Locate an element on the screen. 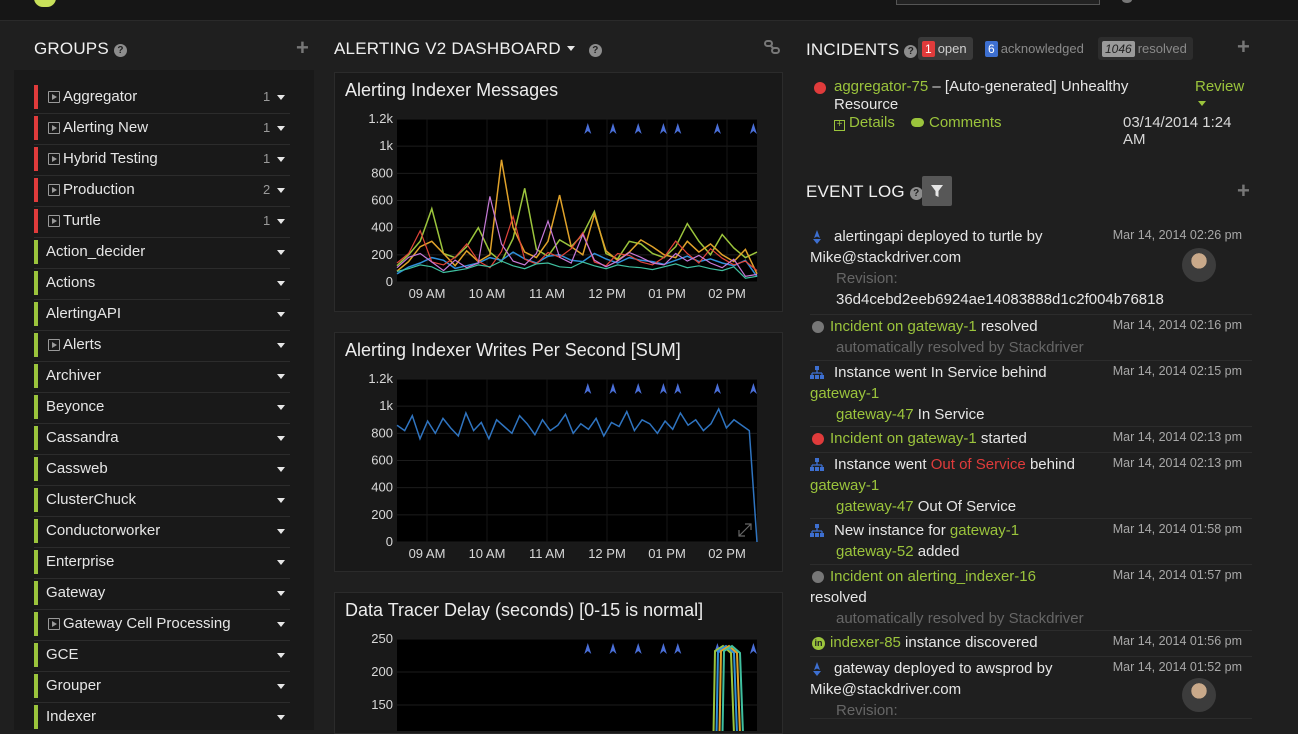 This screenshot has height=734, width=1298. group-item: Grouper is located at coordinates (162, 687).